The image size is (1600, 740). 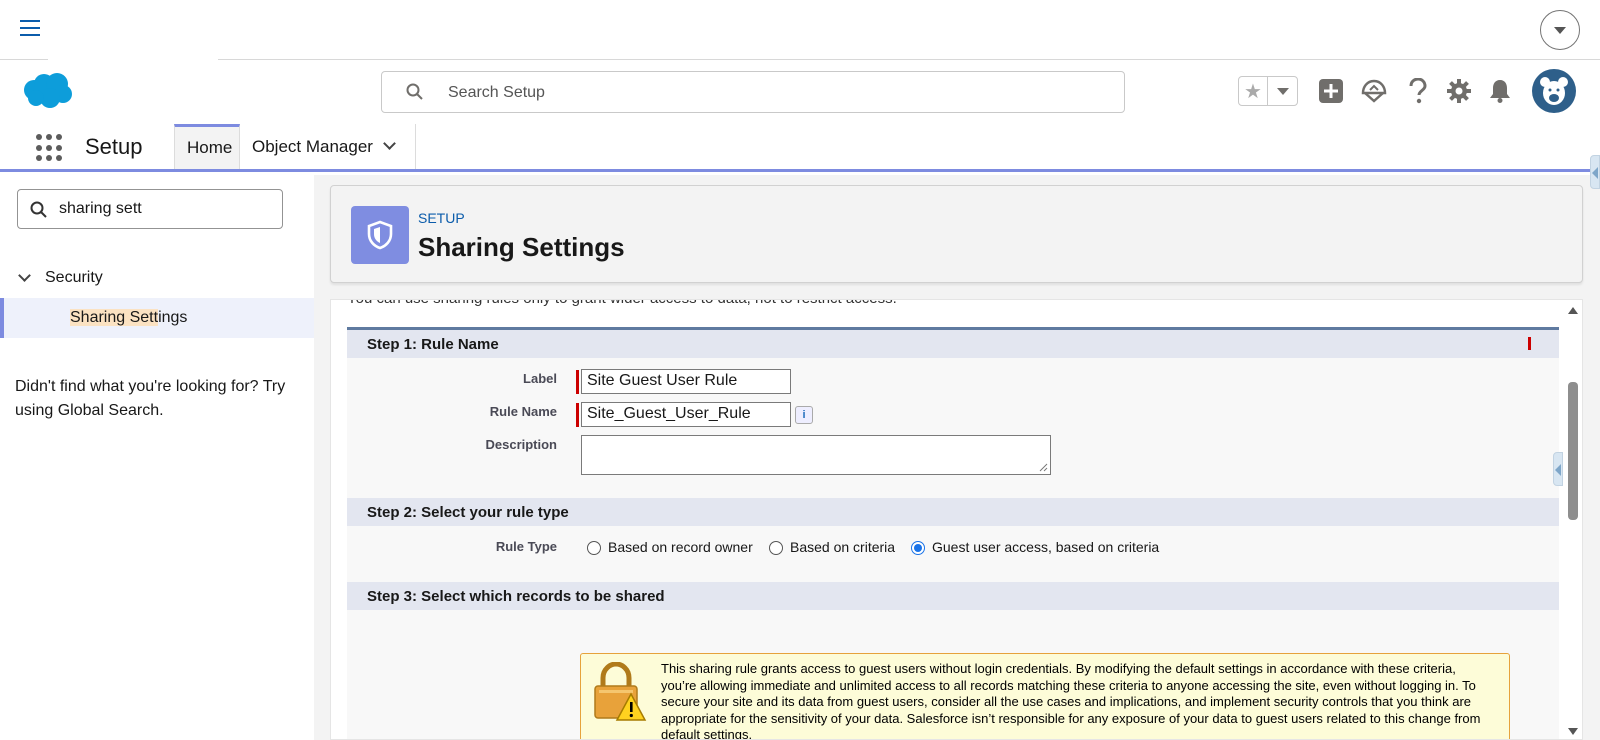 What do you see at coordinates (1418, 91) in the screenshot?
I see `help-icon` at bounding box center [1418, 91].